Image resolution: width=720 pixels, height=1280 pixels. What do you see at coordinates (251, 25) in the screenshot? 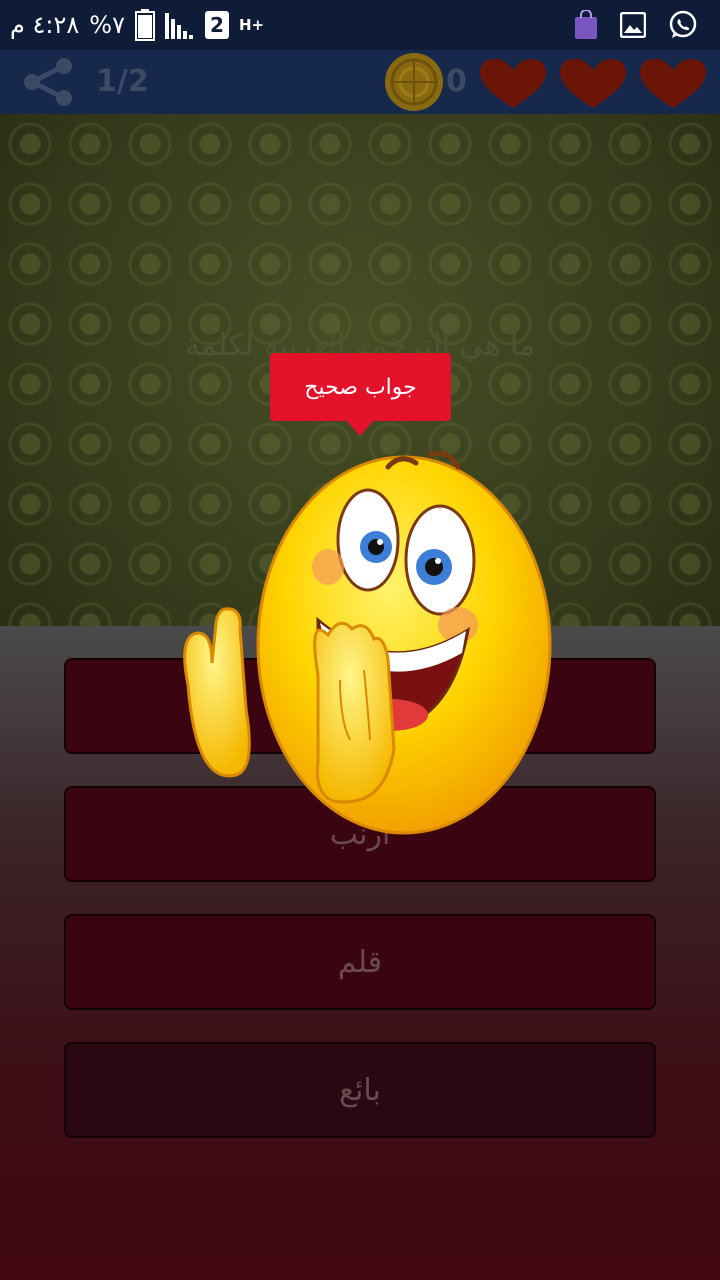
I see `network-type: H+` at bounding box center [251, 25].